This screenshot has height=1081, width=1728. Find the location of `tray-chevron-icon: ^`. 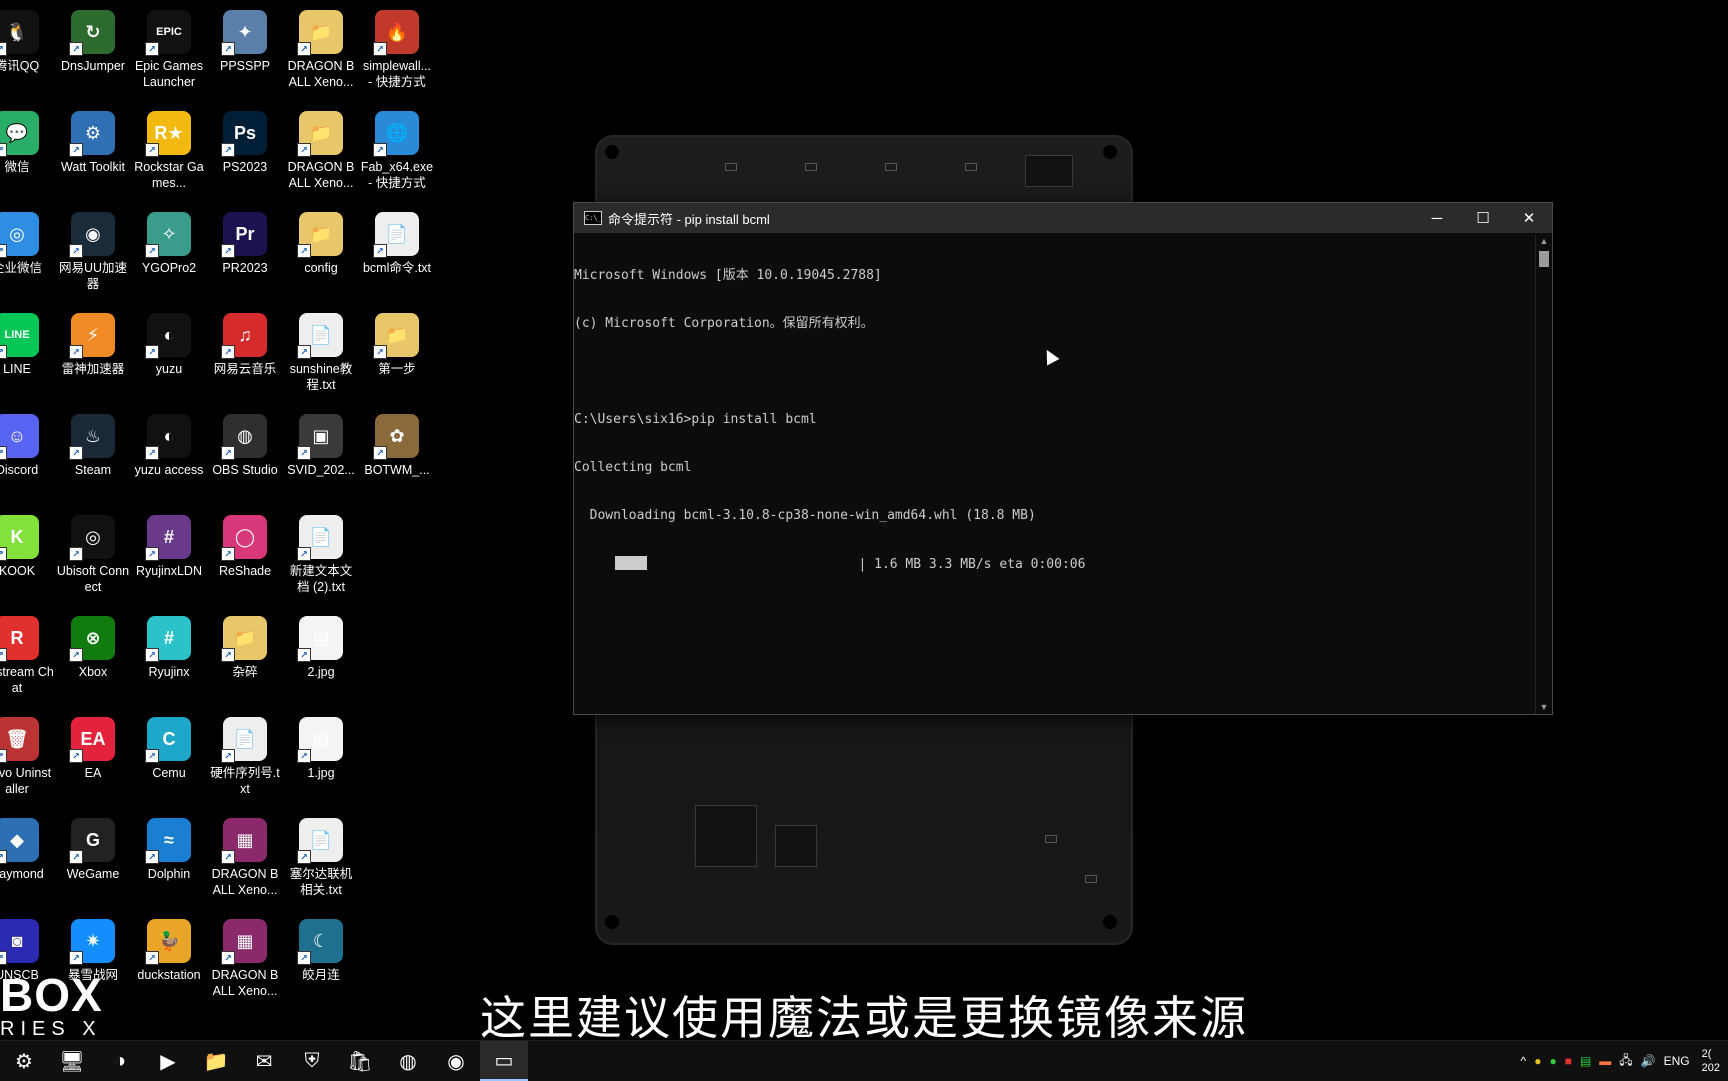

tray-chevron-icon: ^ is located at coordinates (1524, 1061).